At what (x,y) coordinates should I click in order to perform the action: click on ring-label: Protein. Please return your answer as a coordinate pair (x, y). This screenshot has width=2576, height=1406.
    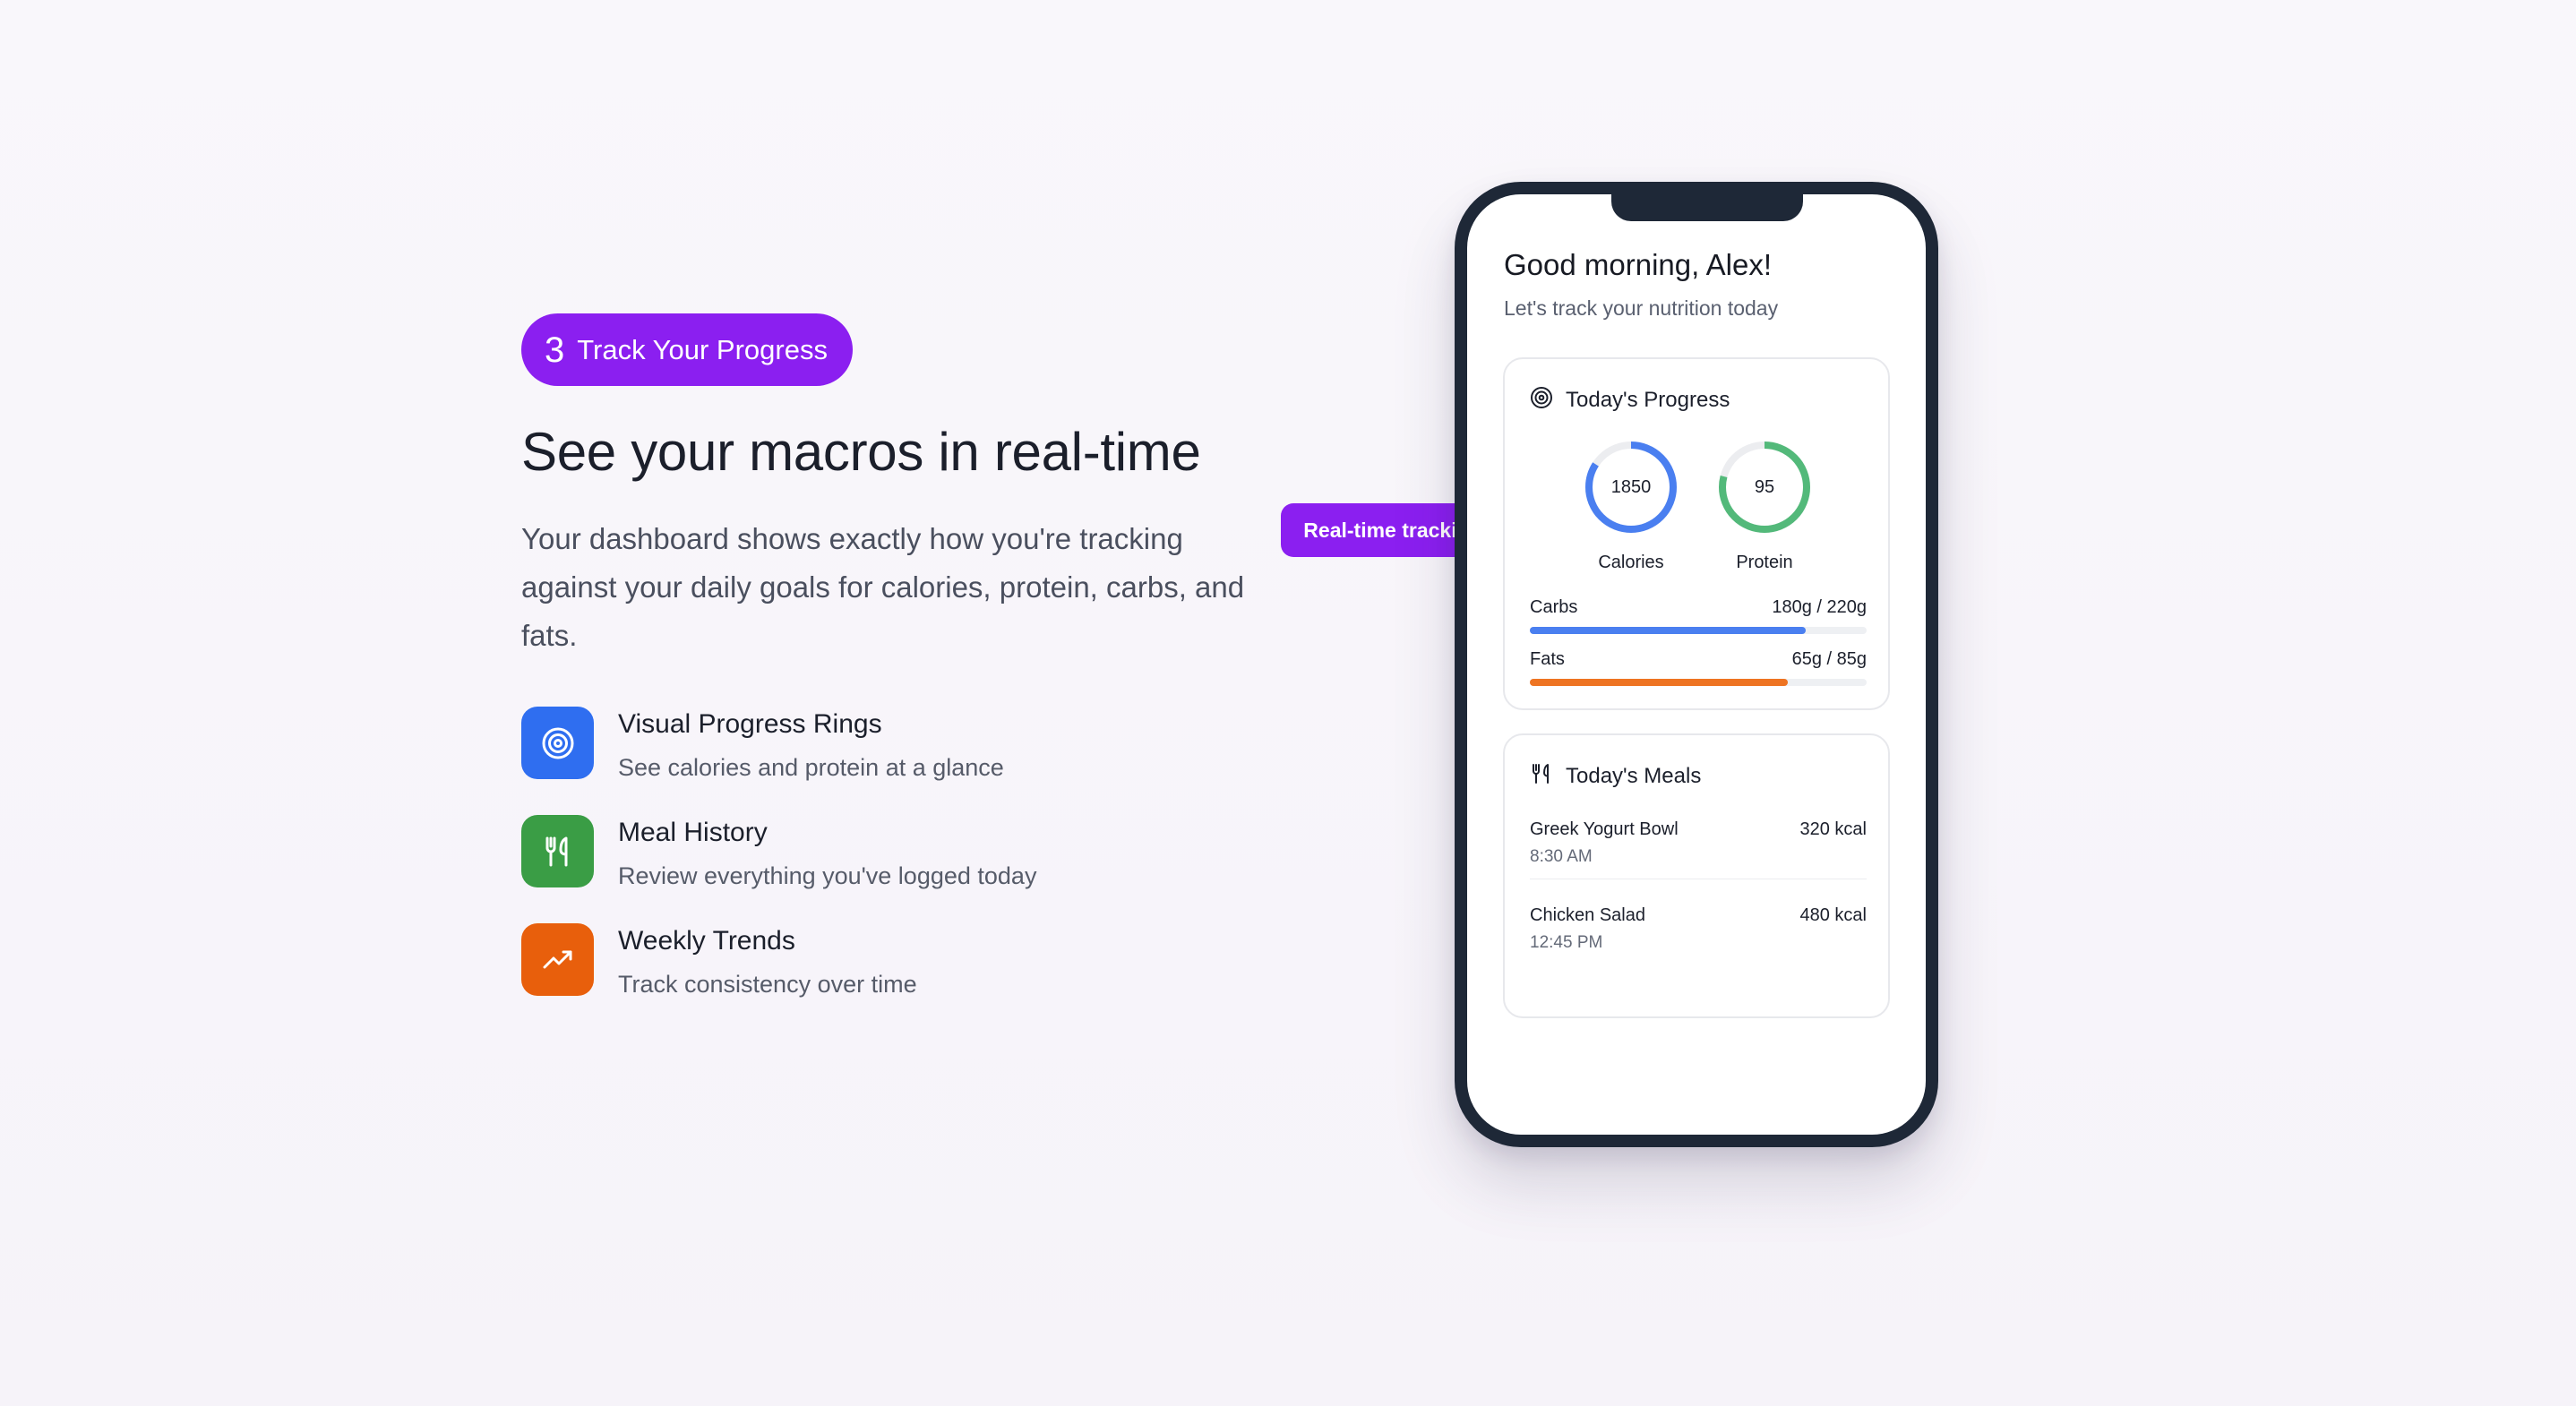
    Looking at the image, I should click on (1764, 562).